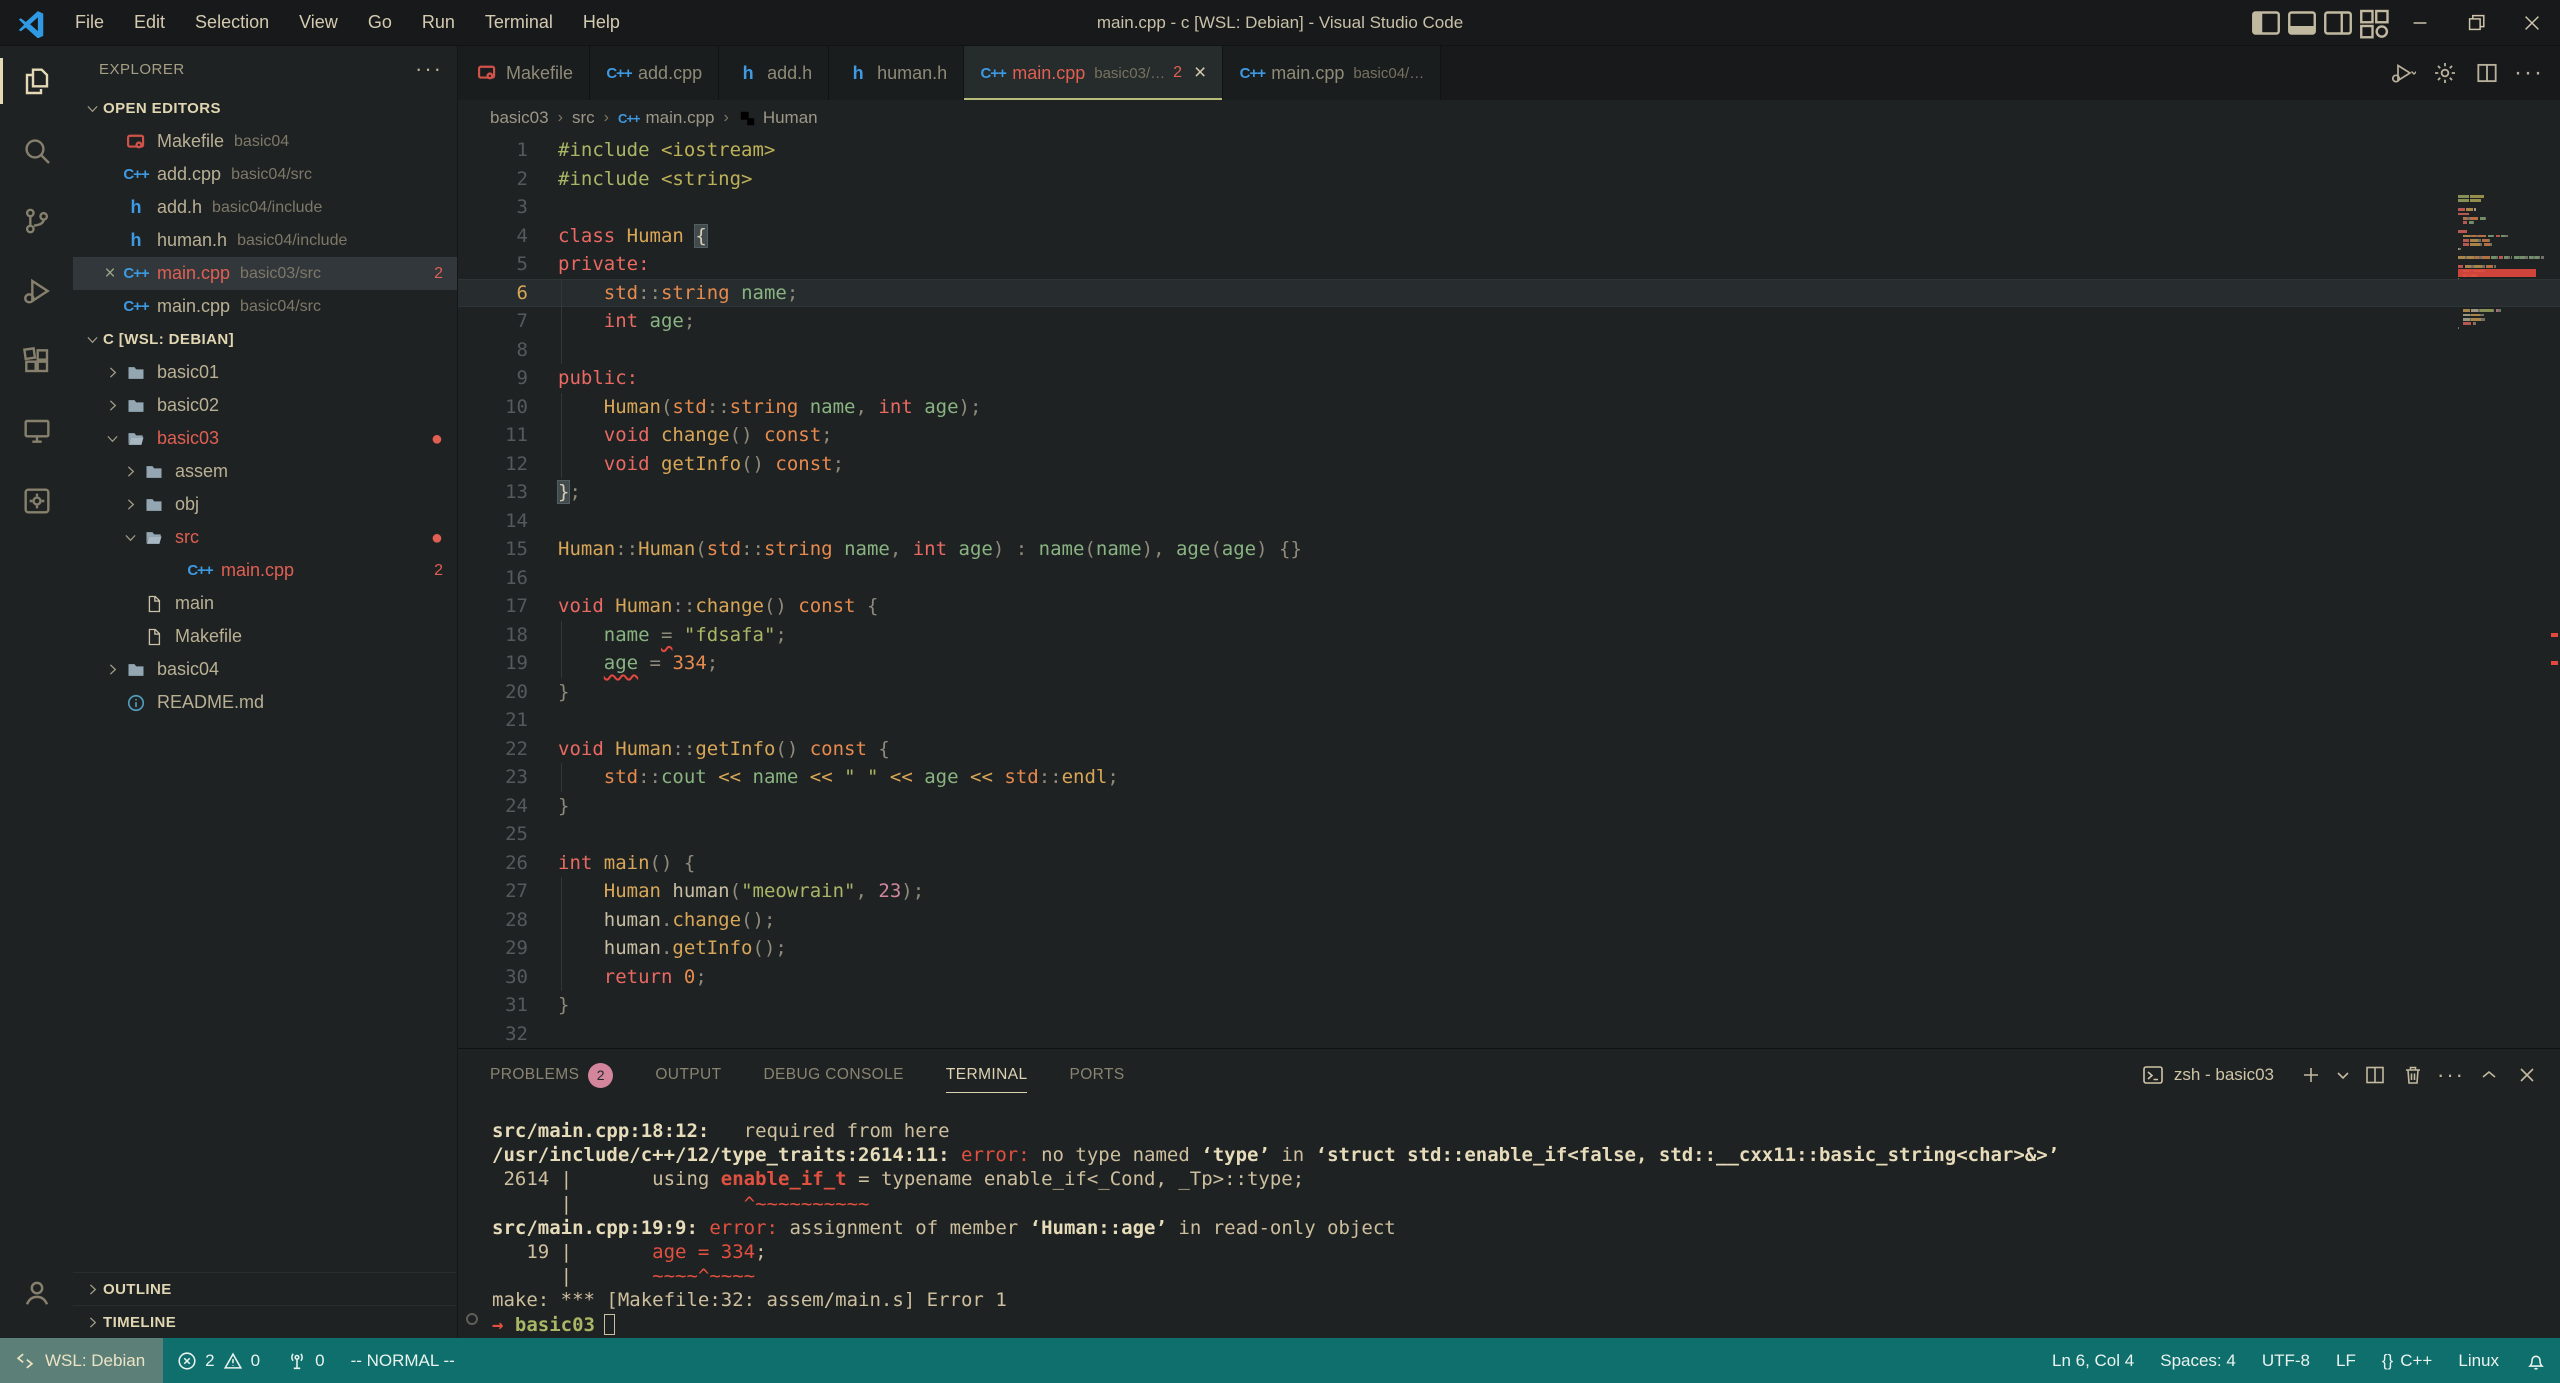  What do you see at coordinates (265, 108) in the screenshot?
I see `open-editors-header: OPEN EDITORS` at bounding box center [265, 108].